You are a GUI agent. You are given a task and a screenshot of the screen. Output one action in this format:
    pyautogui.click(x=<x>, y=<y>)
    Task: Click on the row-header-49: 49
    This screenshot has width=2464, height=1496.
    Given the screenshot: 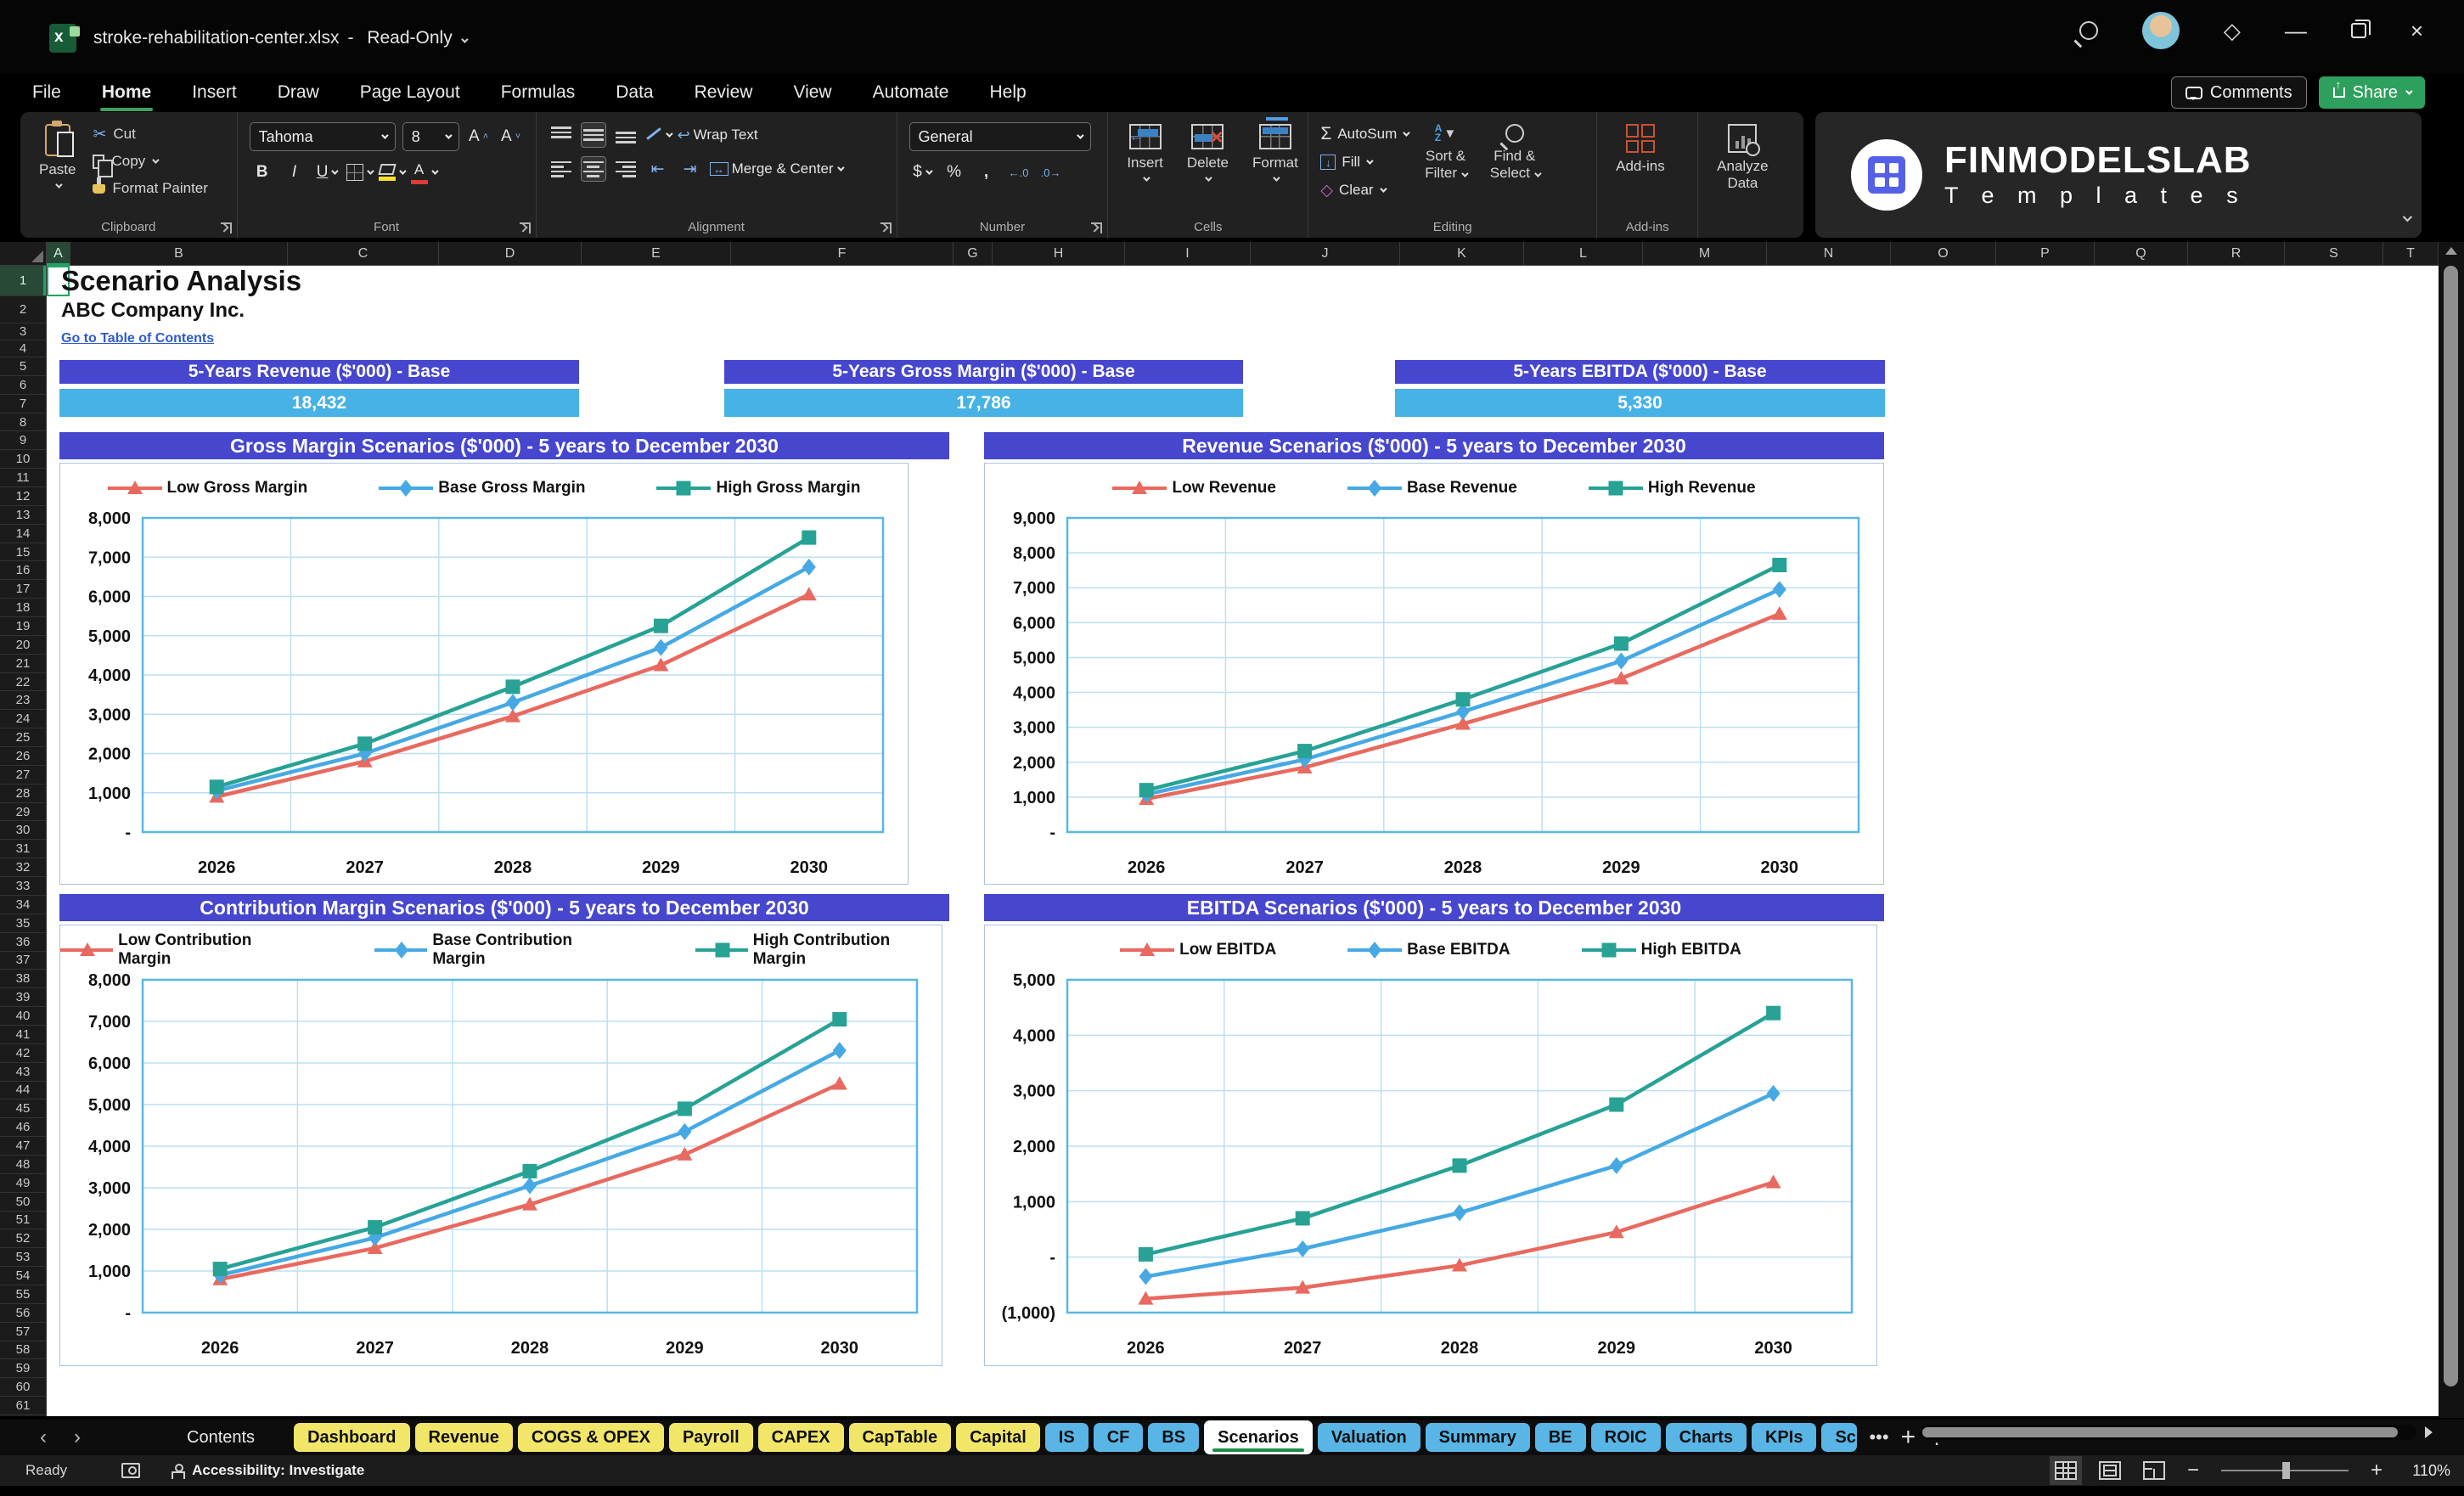 What is the action you would take?
    pyautogui.click(x=23, y=1183)
    